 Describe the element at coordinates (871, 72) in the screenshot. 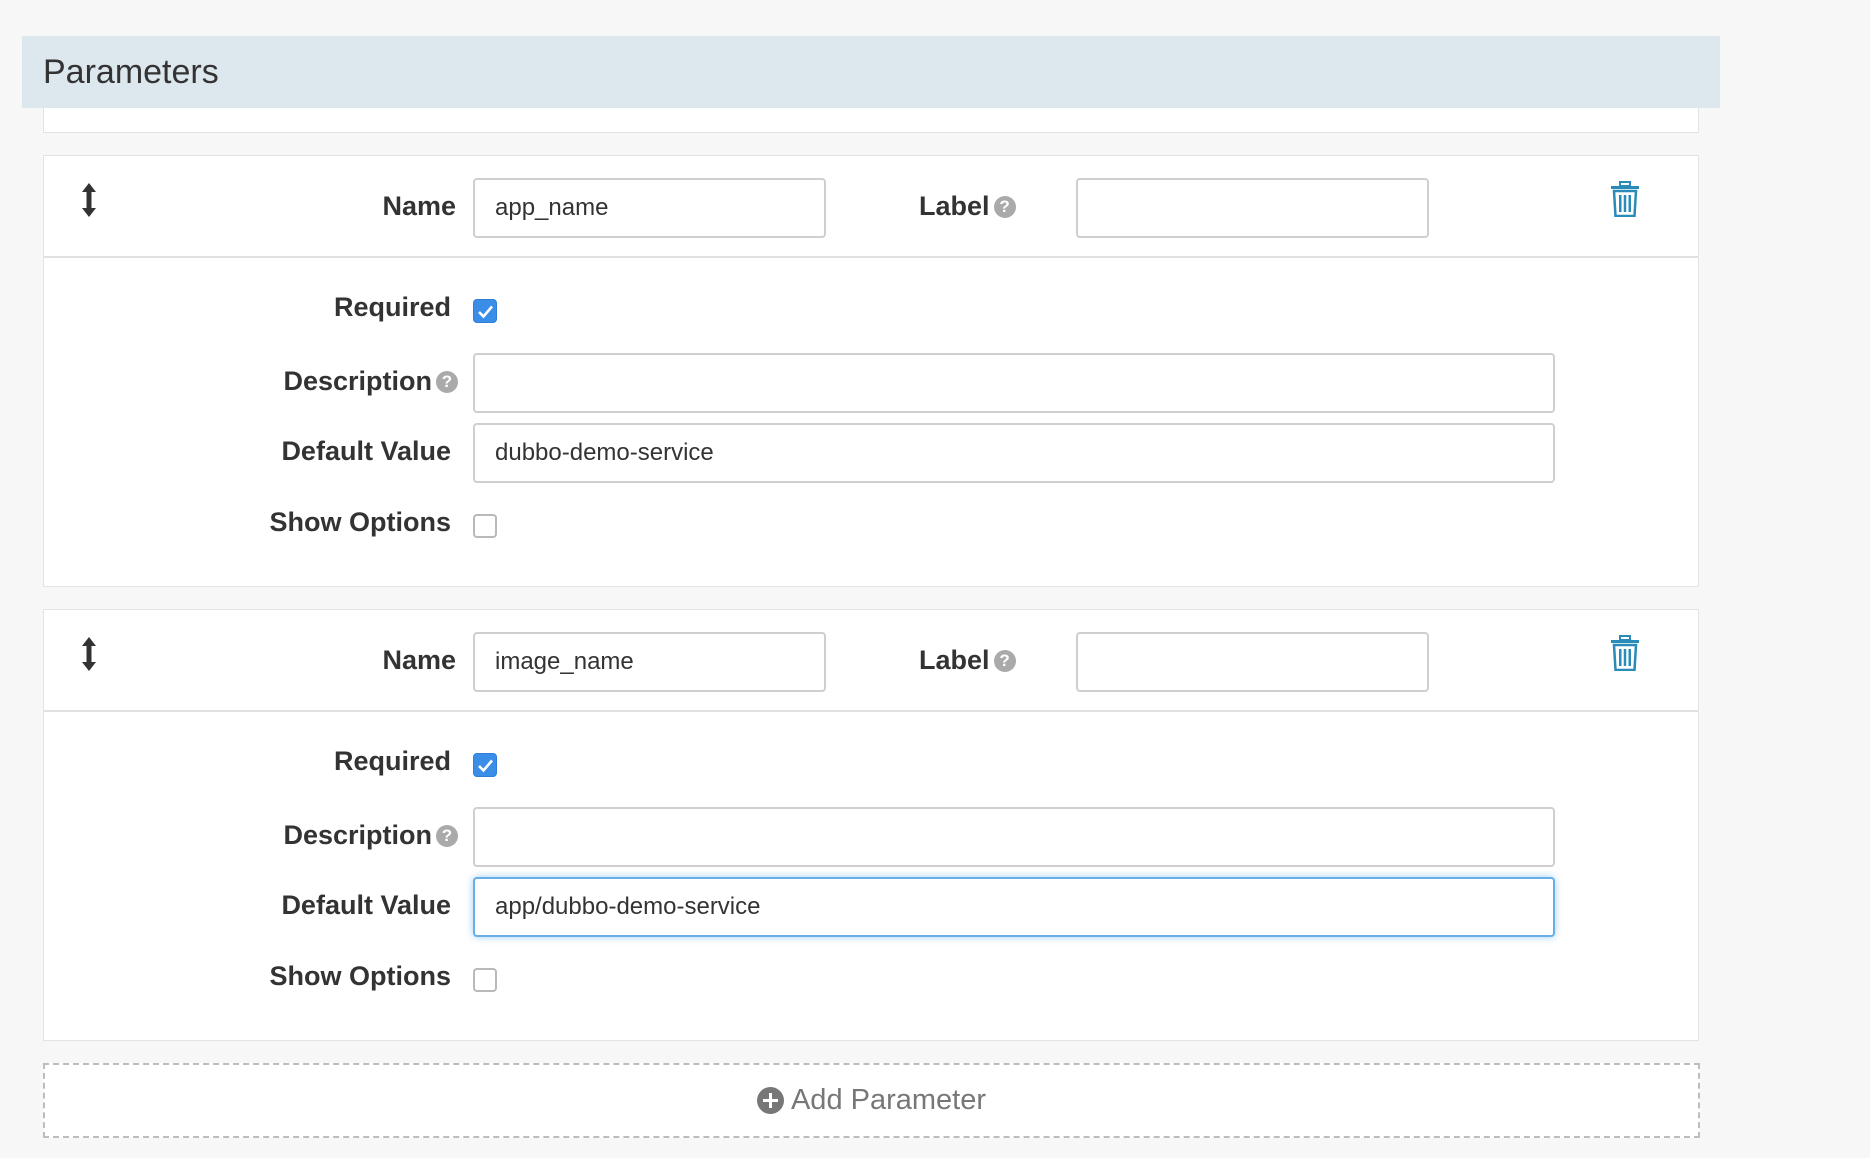

I see `section-header: Parameters` at that location.